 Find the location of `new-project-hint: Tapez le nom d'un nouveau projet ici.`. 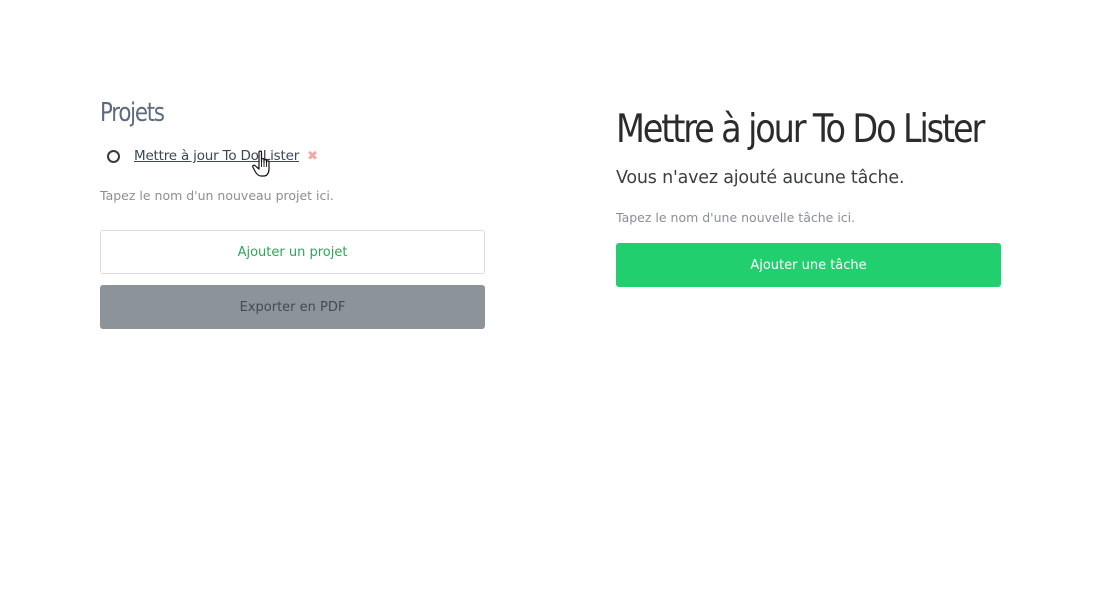

new-project-hint: Tapez le nom d'un nouveau projet ici. is located at coordinates (217, 195).